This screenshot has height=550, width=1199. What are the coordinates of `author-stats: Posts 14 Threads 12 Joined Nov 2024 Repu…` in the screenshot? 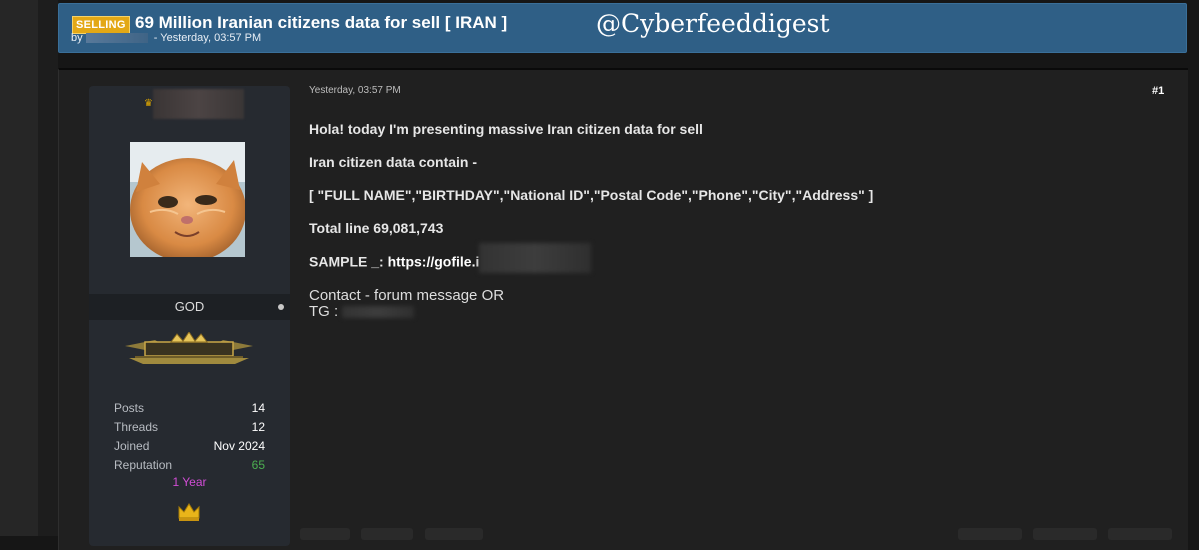 It's located at (189, 437).